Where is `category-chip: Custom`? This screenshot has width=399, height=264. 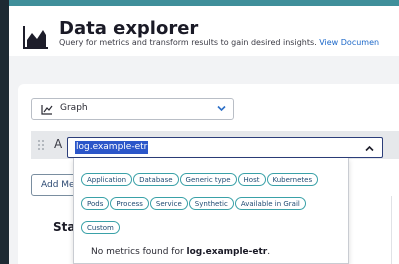 category-chip: Custom is located at coordinates (100, 227).